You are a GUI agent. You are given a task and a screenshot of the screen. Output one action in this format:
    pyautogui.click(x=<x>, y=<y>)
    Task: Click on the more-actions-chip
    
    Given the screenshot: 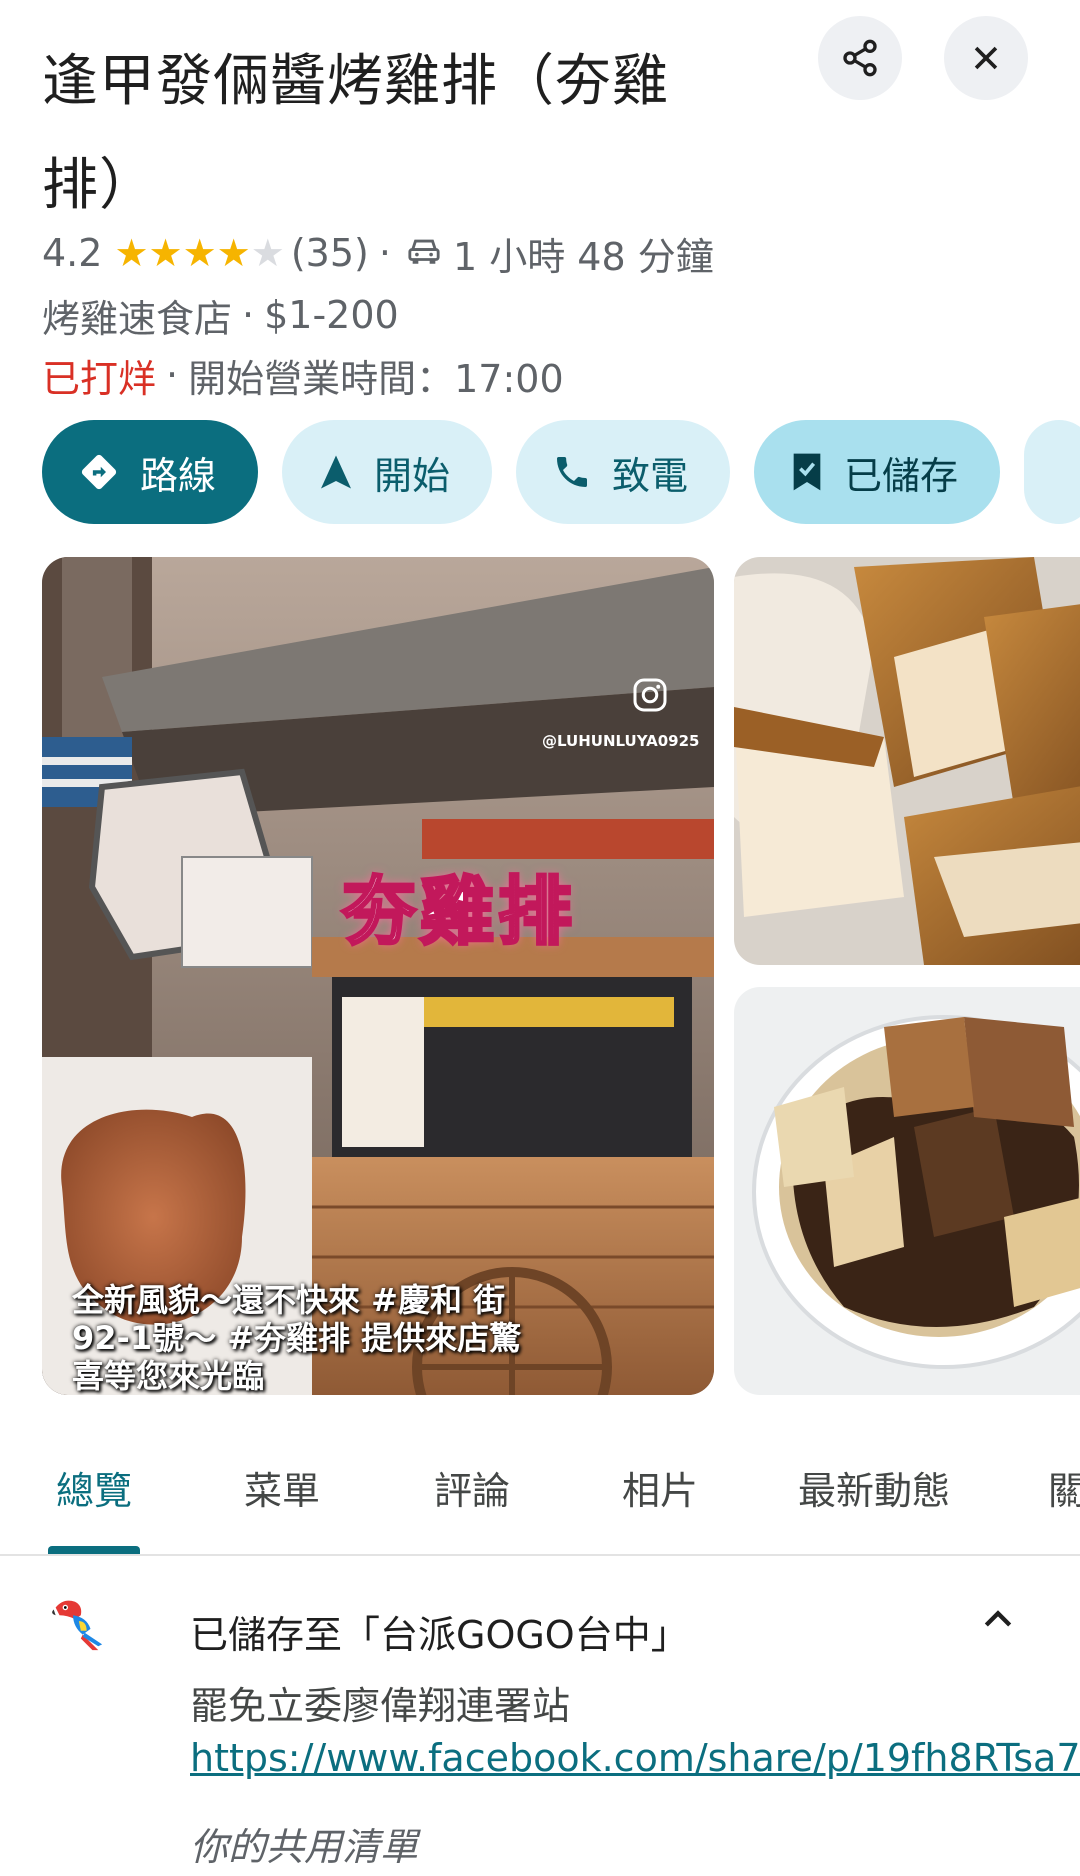 What is the action you would take?
    pyautogui.click(x=1052, y=472)
    